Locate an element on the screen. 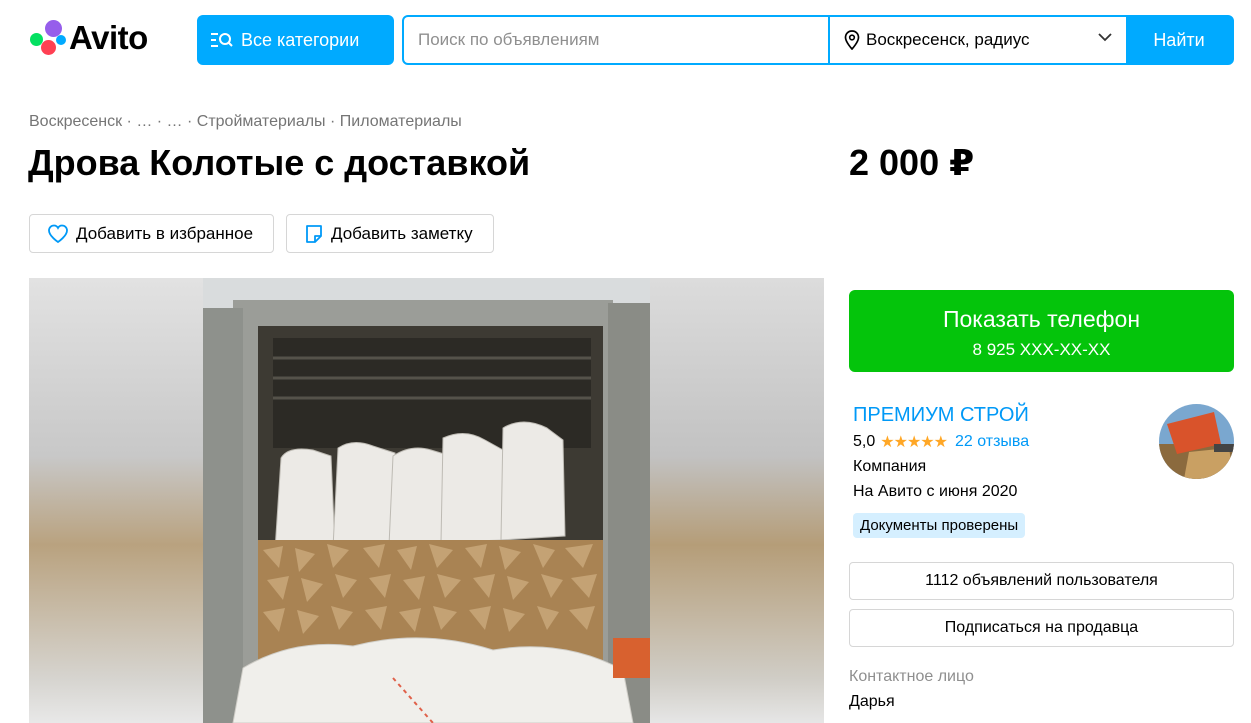 Image resolution: width=1251 pixels, height=723 pixels. reviews-link: 22 отзыва is located at coordinates (992, 442).